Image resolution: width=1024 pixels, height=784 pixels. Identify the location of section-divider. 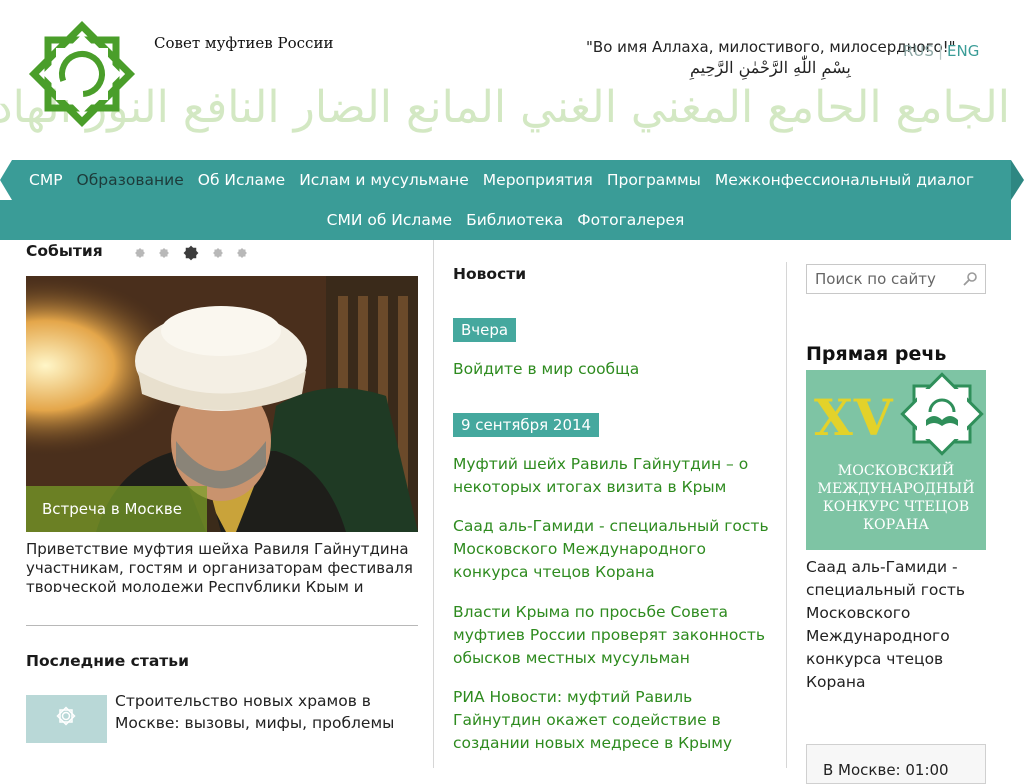
(222, 625).